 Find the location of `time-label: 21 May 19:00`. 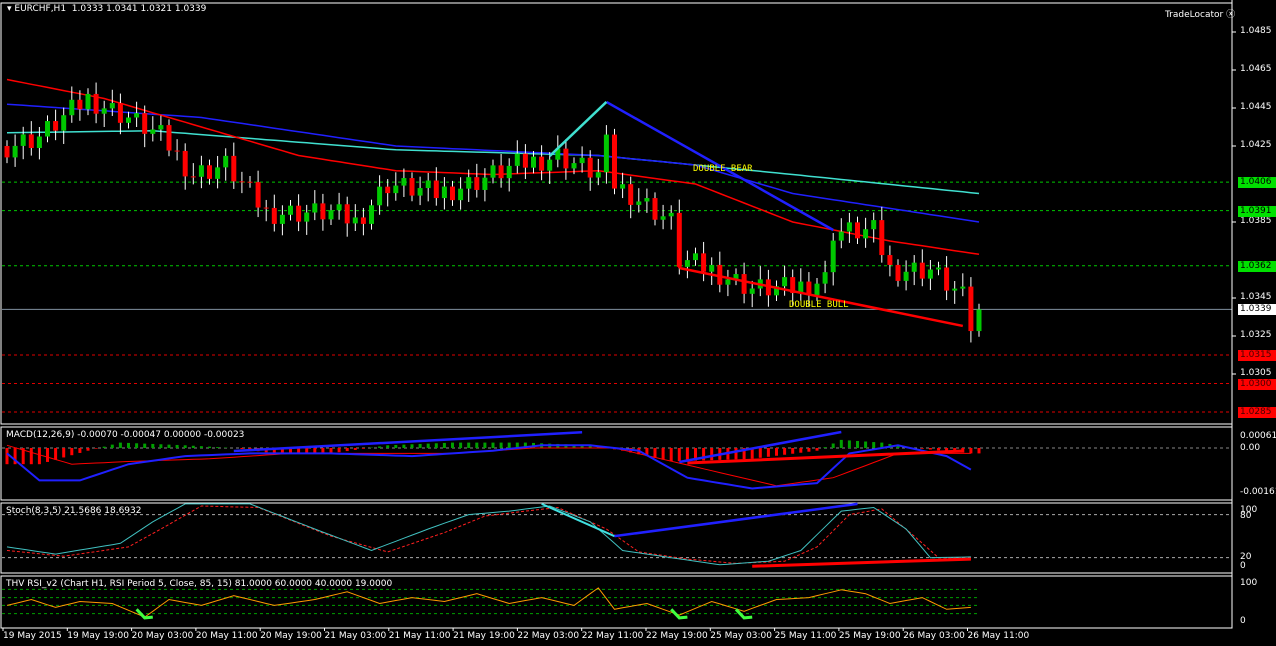

time-label: 21 May 19:00 is located at coordinates (484, 636).